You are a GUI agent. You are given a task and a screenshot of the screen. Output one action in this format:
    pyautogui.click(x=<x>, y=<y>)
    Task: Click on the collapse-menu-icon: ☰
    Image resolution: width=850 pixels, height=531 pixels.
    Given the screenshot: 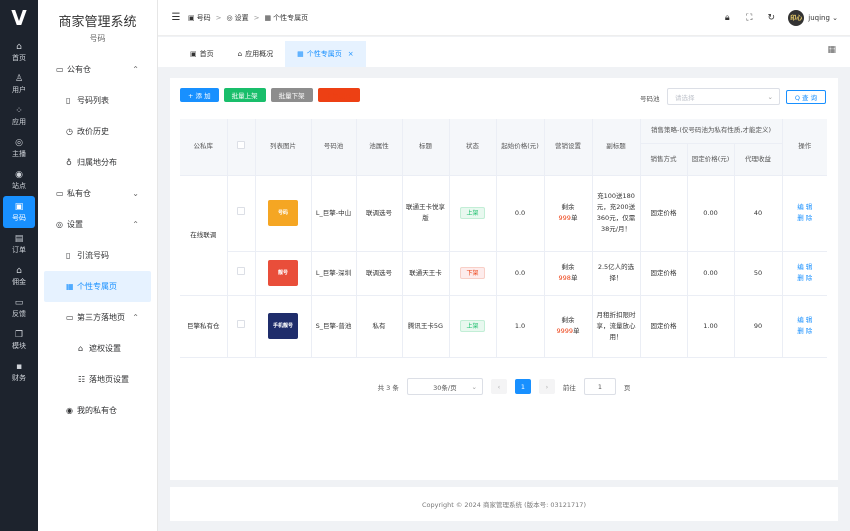 What is the action you would take?
    pyautogui.click(x=176, y=17)
    